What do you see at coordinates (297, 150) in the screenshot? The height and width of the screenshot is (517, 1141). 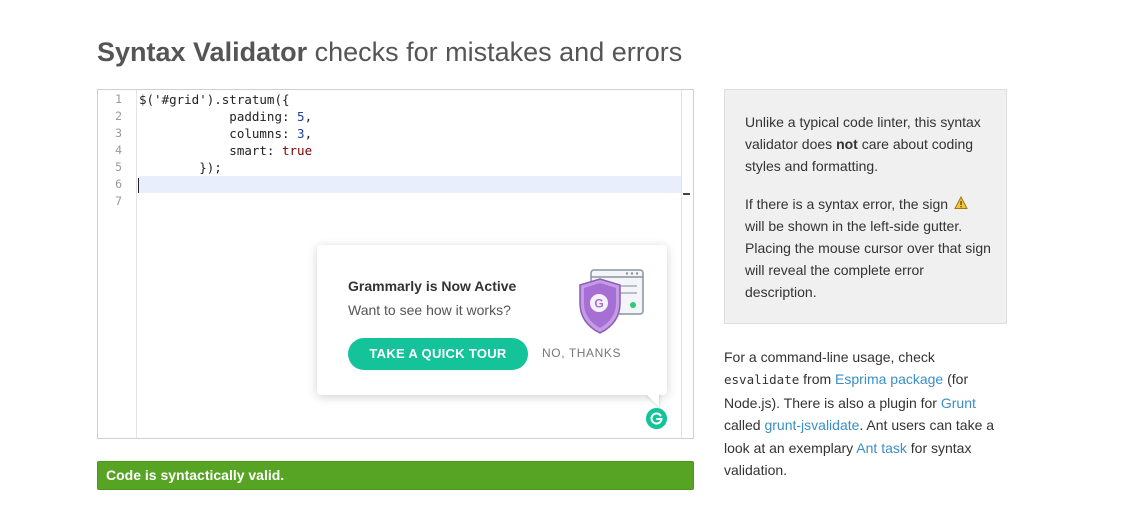 I see `code-token: true` at bounding box center [297, 150].